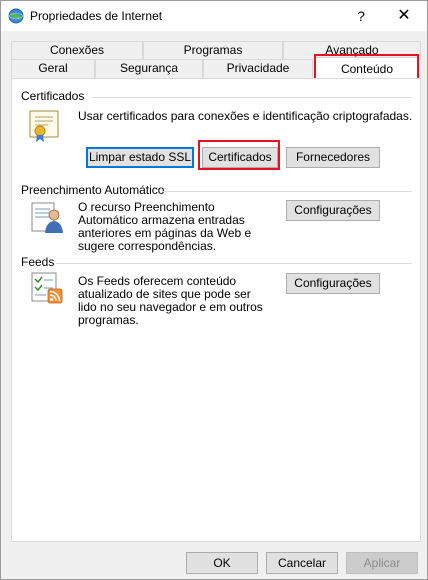 The image size is (428, 580). I want to click on tab-geral: Geral, so click(53, 68).